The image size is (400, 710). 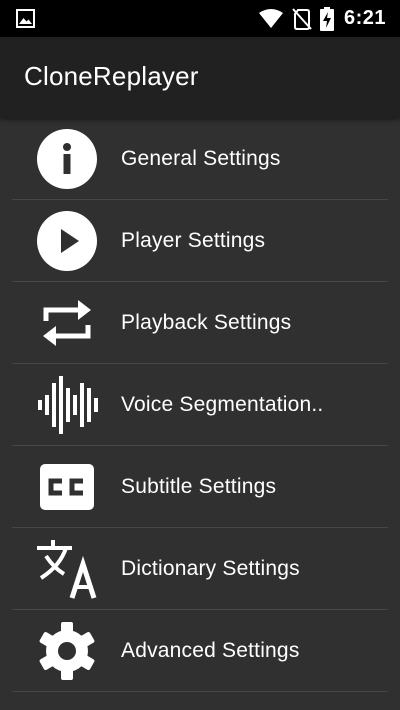 I want to click on translate-icon, so click(x=67, y=569).